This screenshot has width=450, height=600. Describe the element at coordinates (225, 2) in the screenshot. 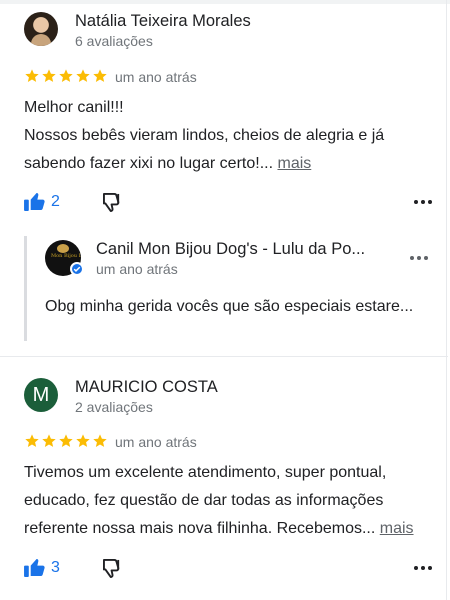

I see `top-edge` at that location.